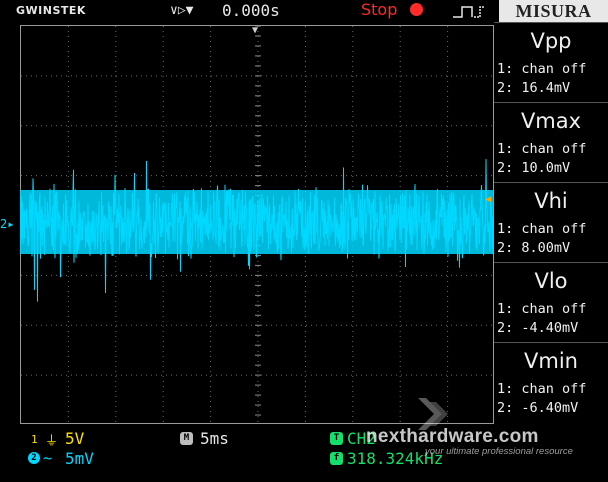 The width and height of the screenshot is (608, 482). I want to click on measurement-vpp: Vpp 1: chan off 2: 16.4mV, so click(551, 61).